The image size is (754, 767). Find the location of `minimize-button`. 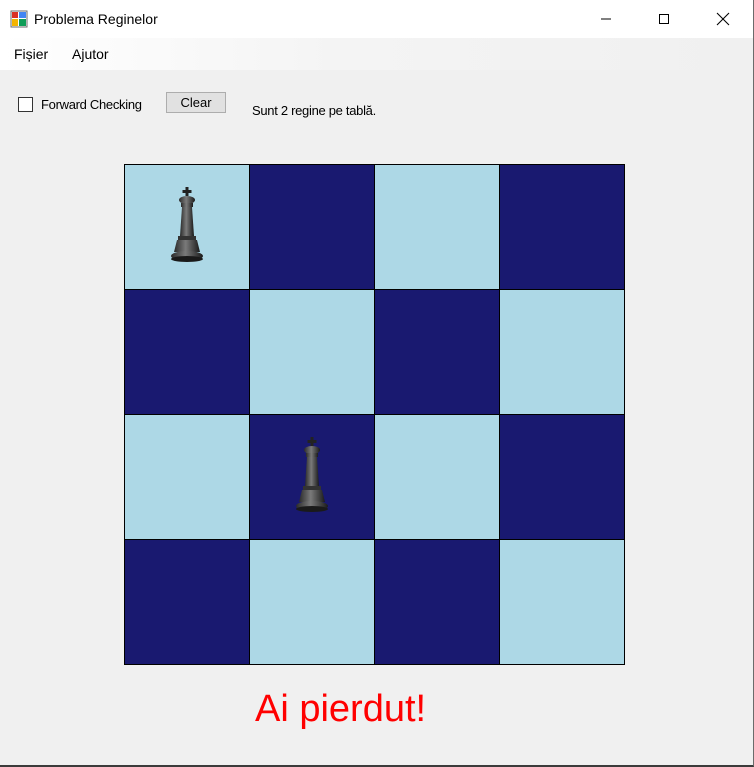

minimize-button is located at coordinates (606, 19).